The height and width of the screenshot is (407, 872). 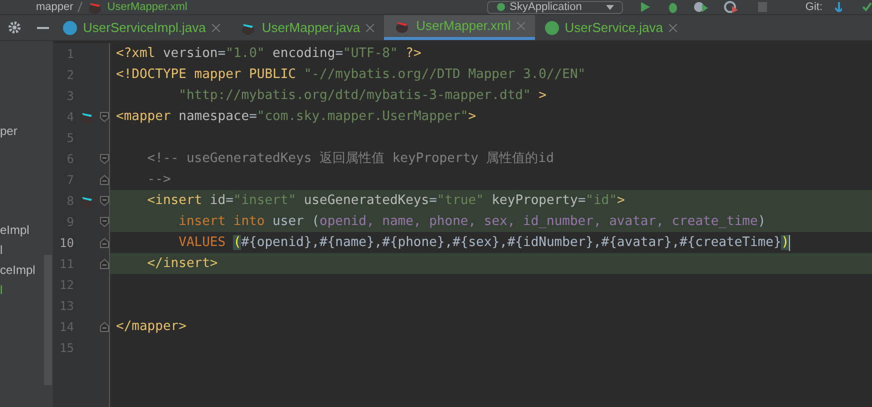 I want to click on code-text: -->, so click(x=158, y=179).